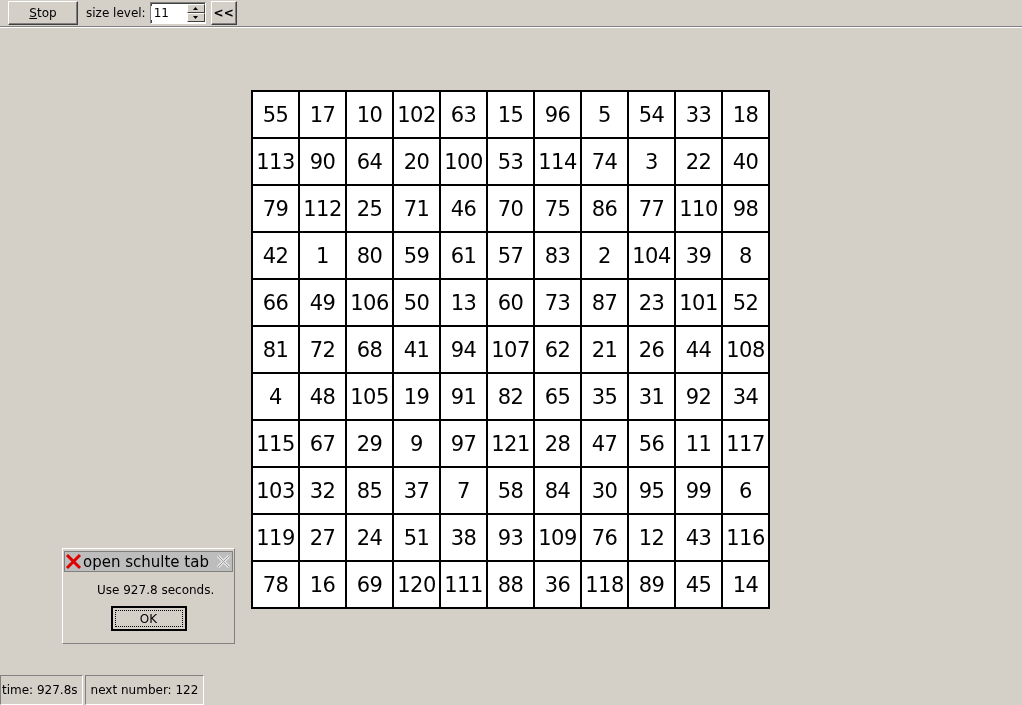  I want to click on number-cell: 60, so click(510, 302).